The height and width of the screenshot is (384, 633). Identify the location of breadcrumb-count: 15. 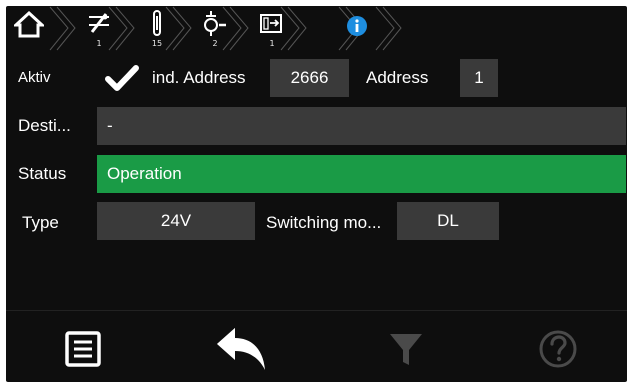
(157, 43).